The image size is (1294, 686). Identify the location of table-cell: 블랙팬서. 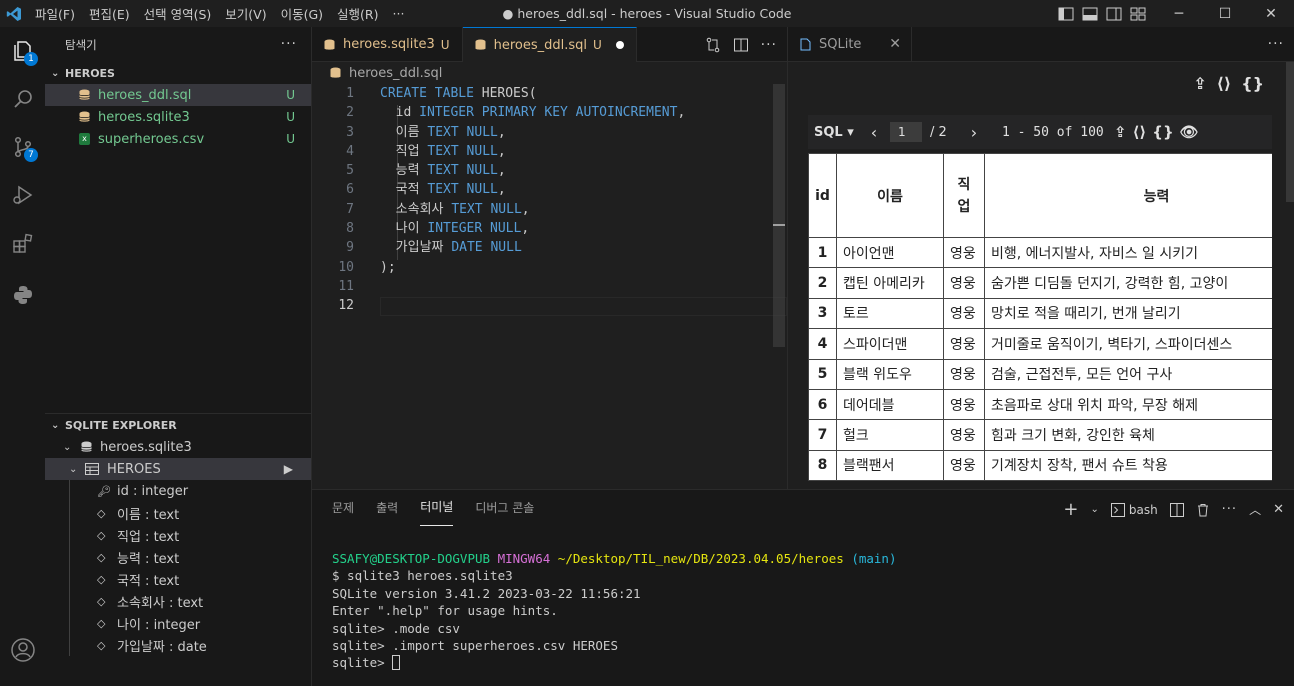
(890, 465).